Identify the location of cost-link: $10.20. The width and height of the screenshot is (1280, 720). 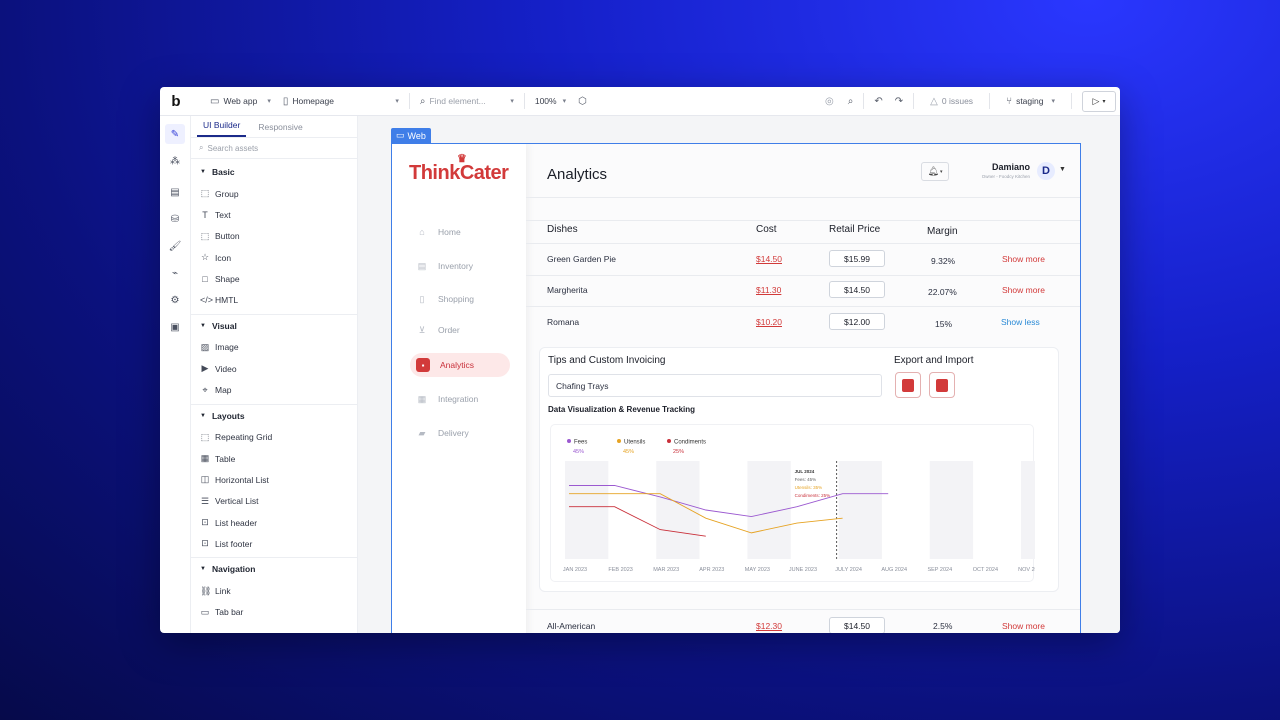
(769, 322).